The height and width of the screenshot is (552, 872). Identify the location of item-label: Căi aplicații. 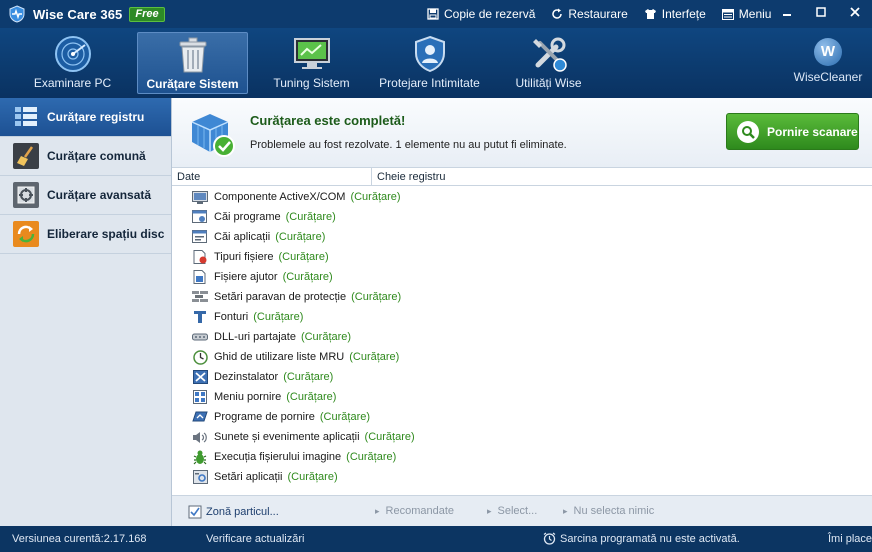
(242, 237).